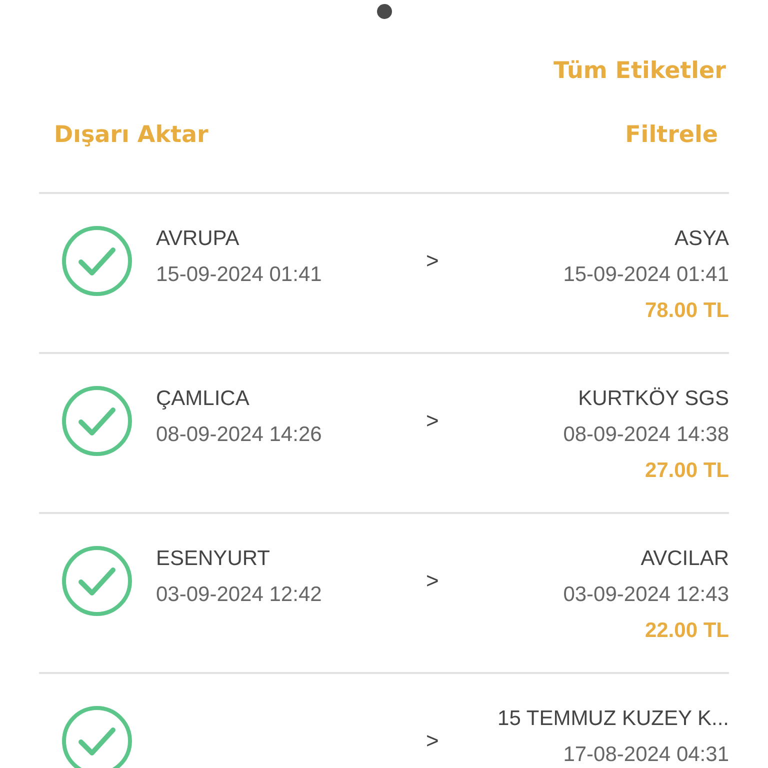 This screenshot has height=768, width=768. Describe the element at coordinates (684, 559) in the screenshot. I see `arrival-stop: AVCILAR` at that location.